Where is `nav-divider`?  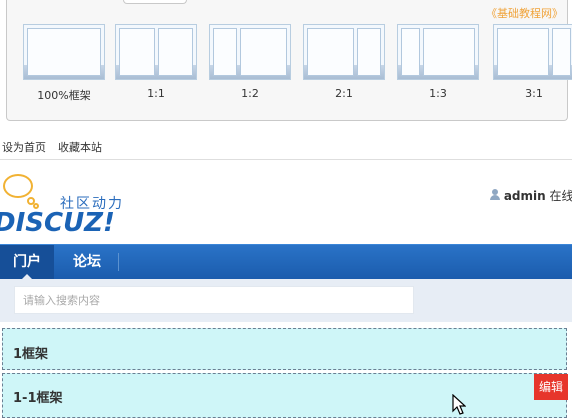
nav-divider is located at coordinates (118, 262).